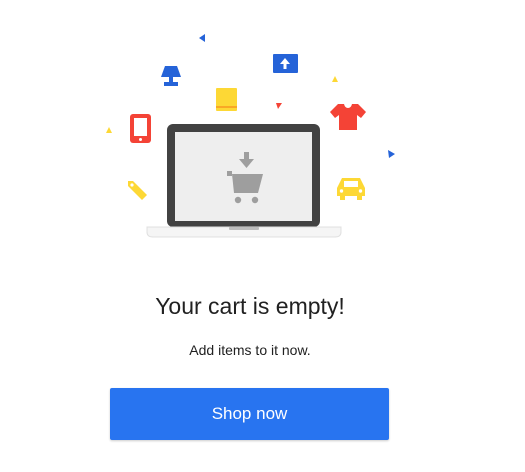  What do you see at coordinates (140, 128) in the screenshot?
I see `smartphone-icon` at bounding box center [140, 128].